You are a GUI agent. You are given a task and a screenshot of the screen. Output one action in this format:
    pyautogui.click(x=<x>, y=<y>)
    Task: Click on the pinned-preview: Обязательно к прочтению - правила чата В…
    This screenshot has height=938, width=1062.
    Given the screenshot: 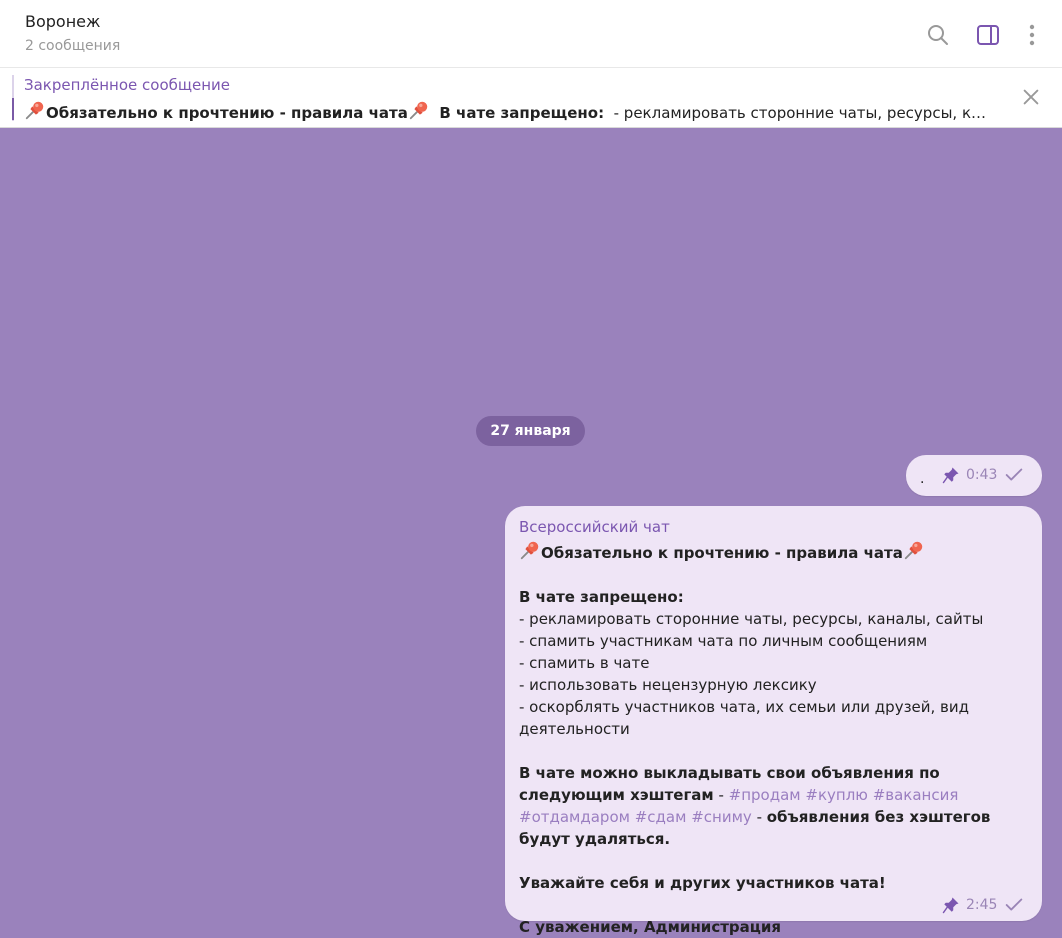 What is the action you would take?
    pyautogui.click(x=509, y=110)
    